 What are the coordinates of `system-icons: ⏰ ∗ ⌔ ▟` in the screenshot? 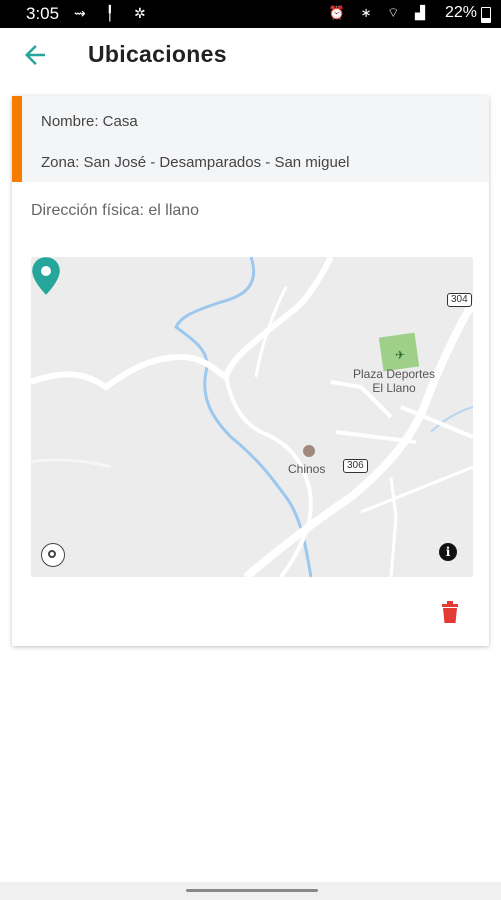 It's located at (379, 12).